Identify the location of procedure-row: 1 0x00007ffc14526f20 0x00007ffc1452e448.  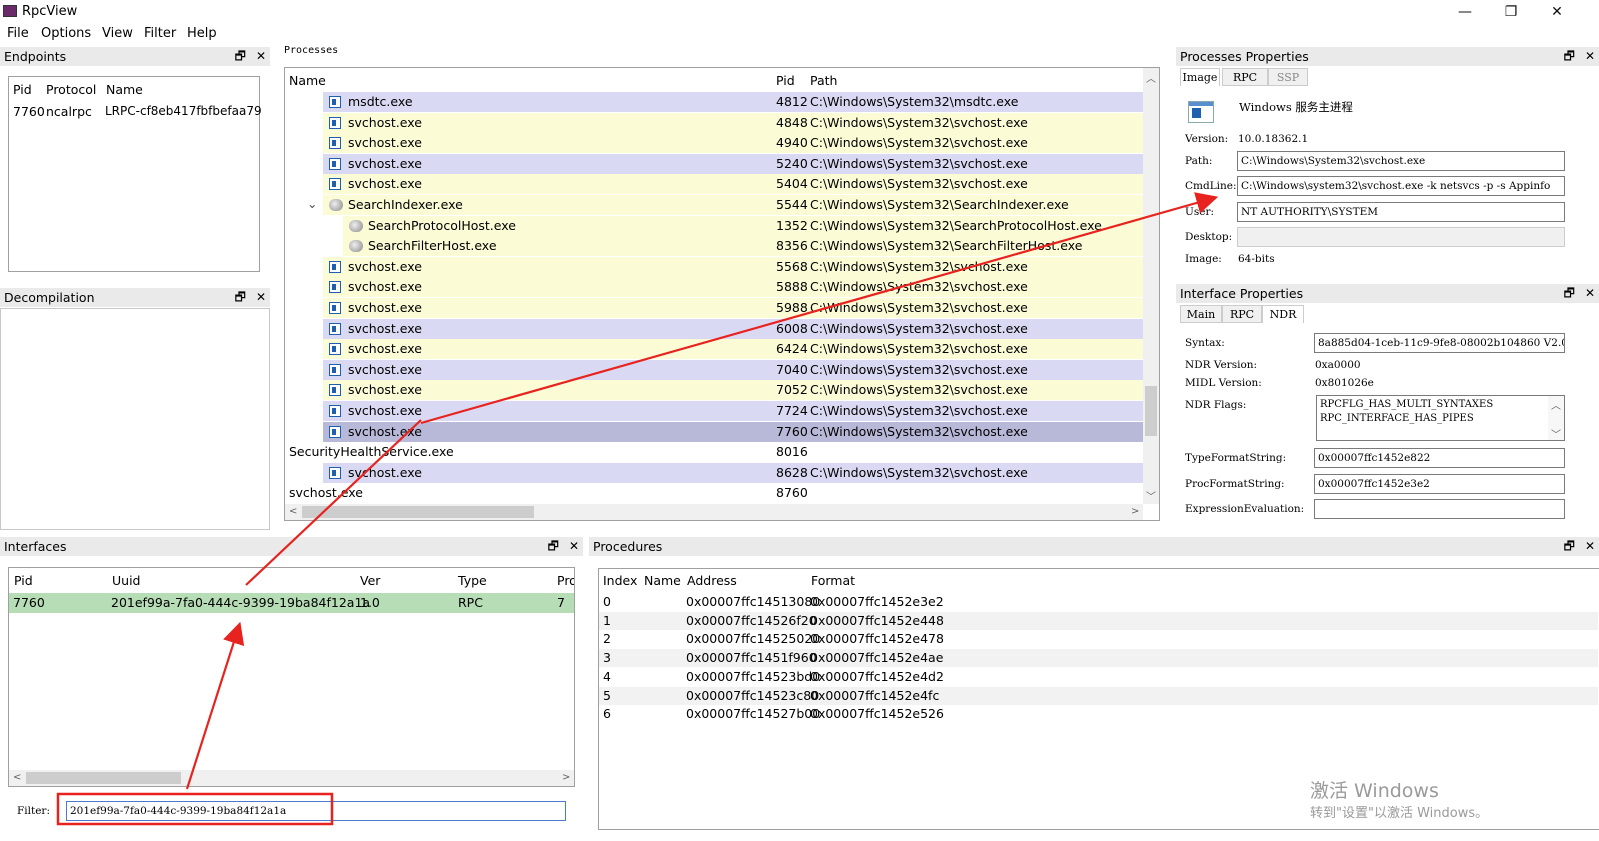
(1098, 620).